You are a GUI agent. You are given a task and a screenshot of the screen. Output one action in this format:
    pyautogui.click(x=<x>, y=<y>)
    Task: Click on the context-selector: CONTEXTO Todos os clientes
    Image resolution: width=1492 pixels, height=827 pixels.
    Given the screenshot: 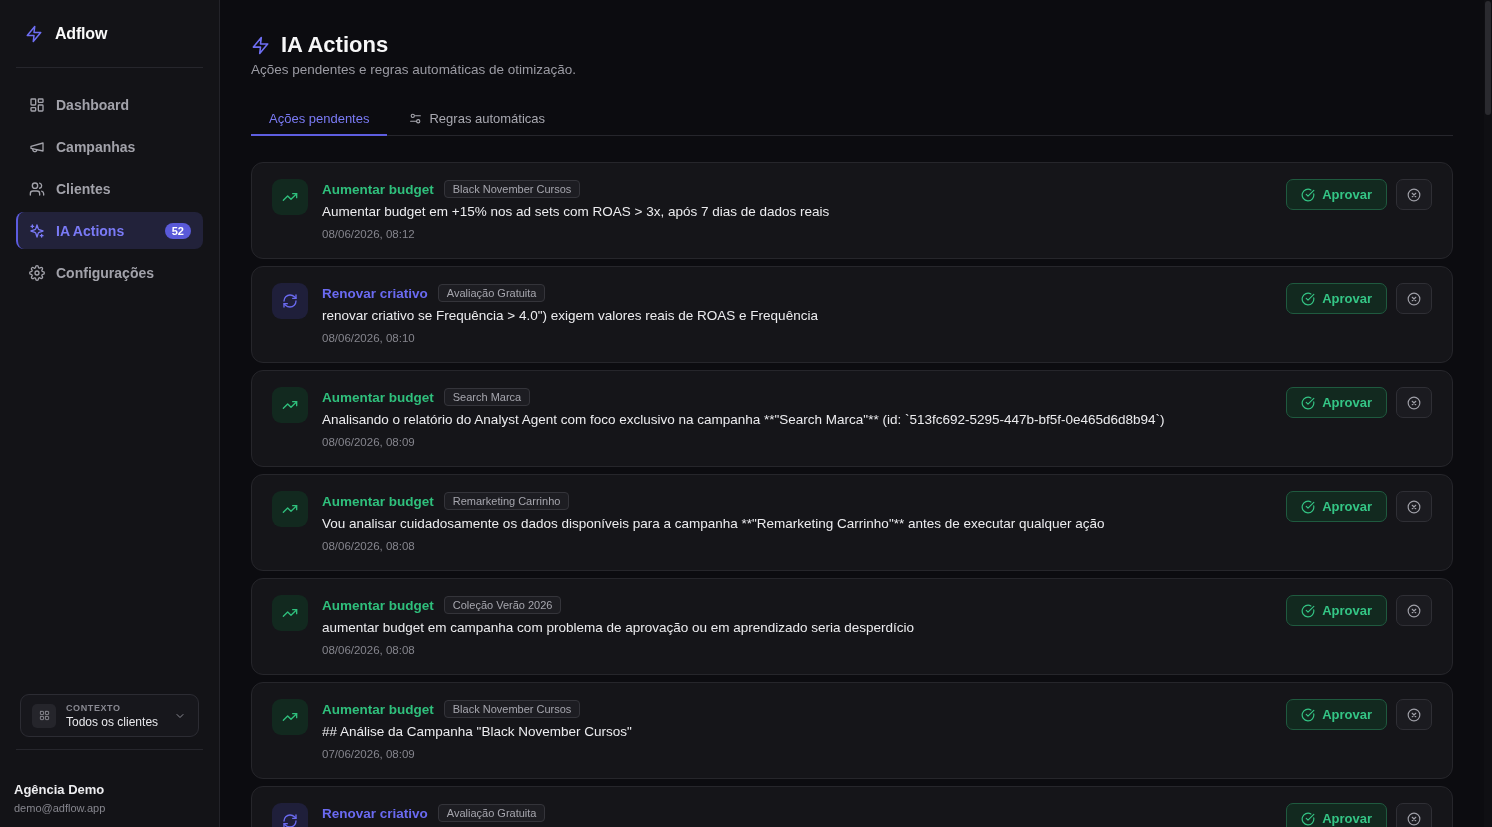 What is the action you would take?
    pyautogui.click(x=109, y=715)
    